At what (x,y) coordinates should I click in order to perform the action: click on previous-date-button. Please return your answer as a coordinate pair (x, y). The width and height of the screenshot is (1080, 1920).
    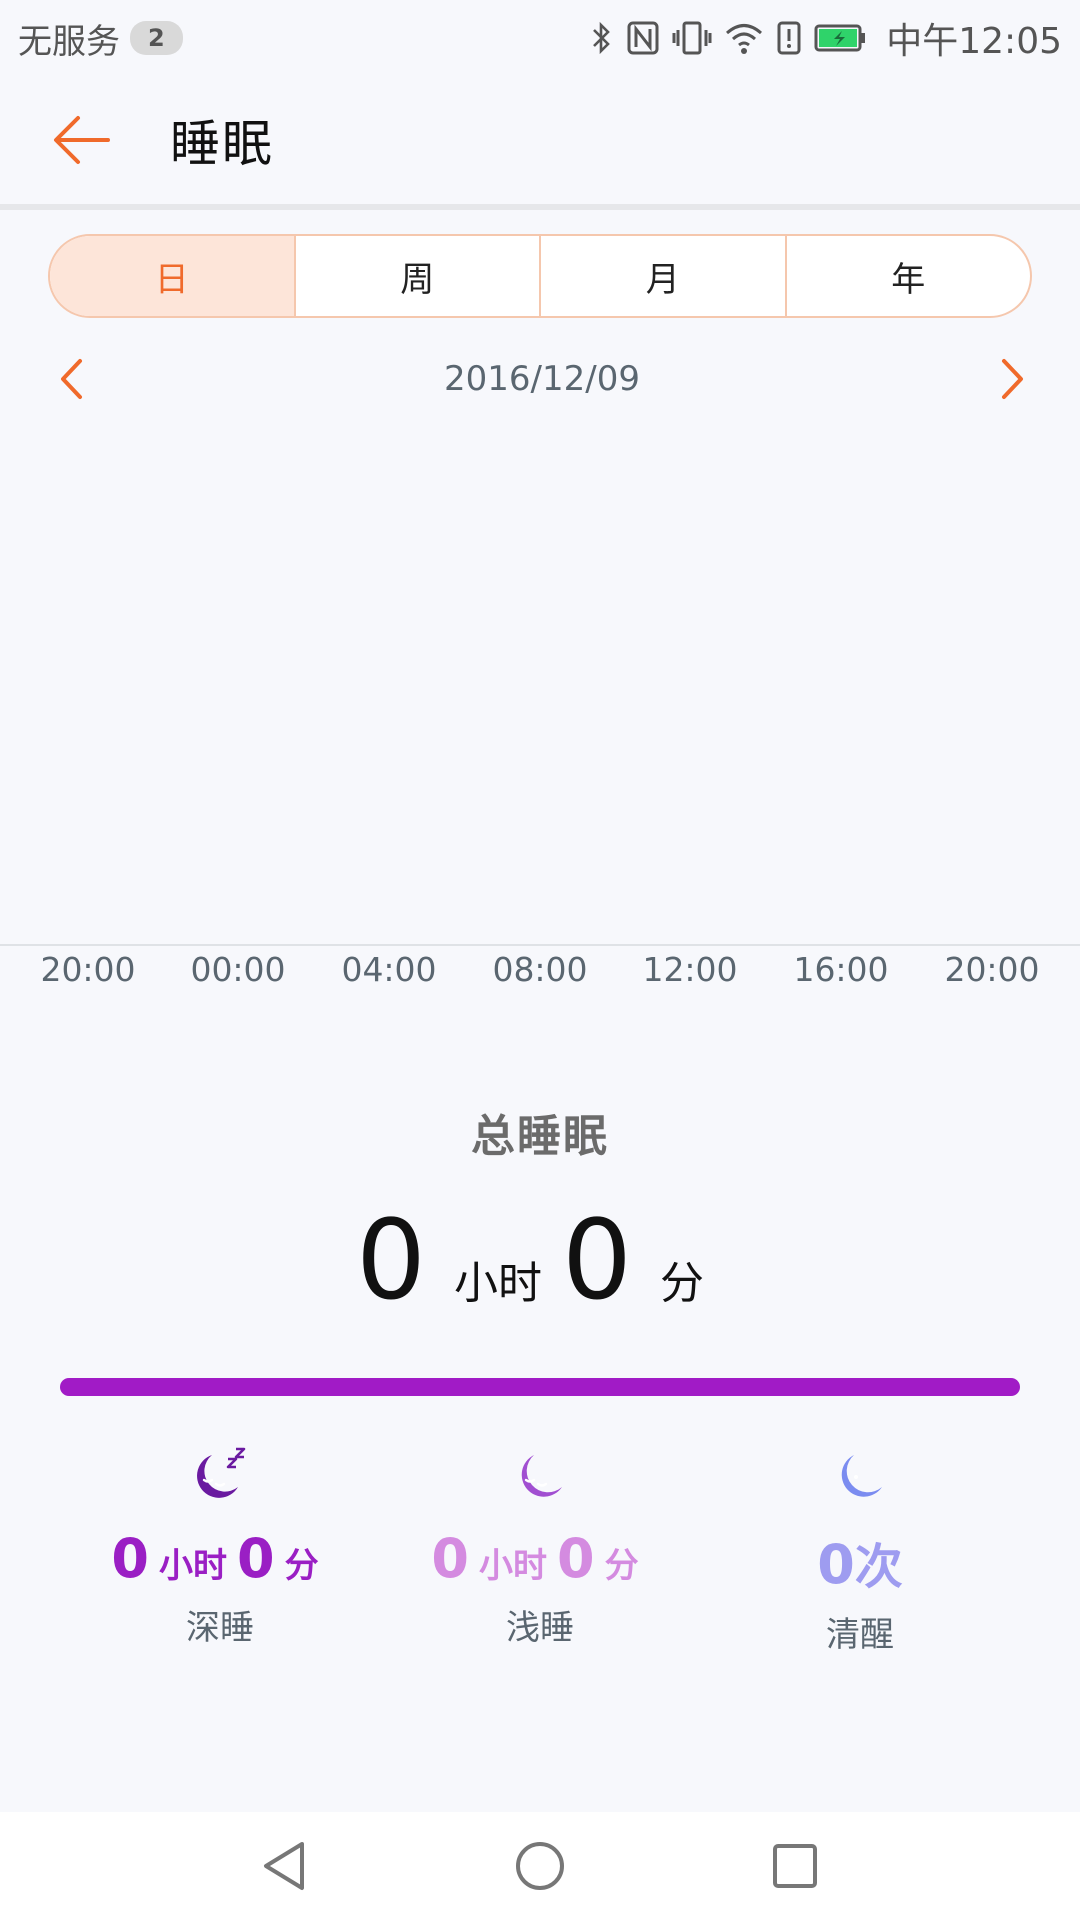
    Looking at the image, I should click on (71, 379).